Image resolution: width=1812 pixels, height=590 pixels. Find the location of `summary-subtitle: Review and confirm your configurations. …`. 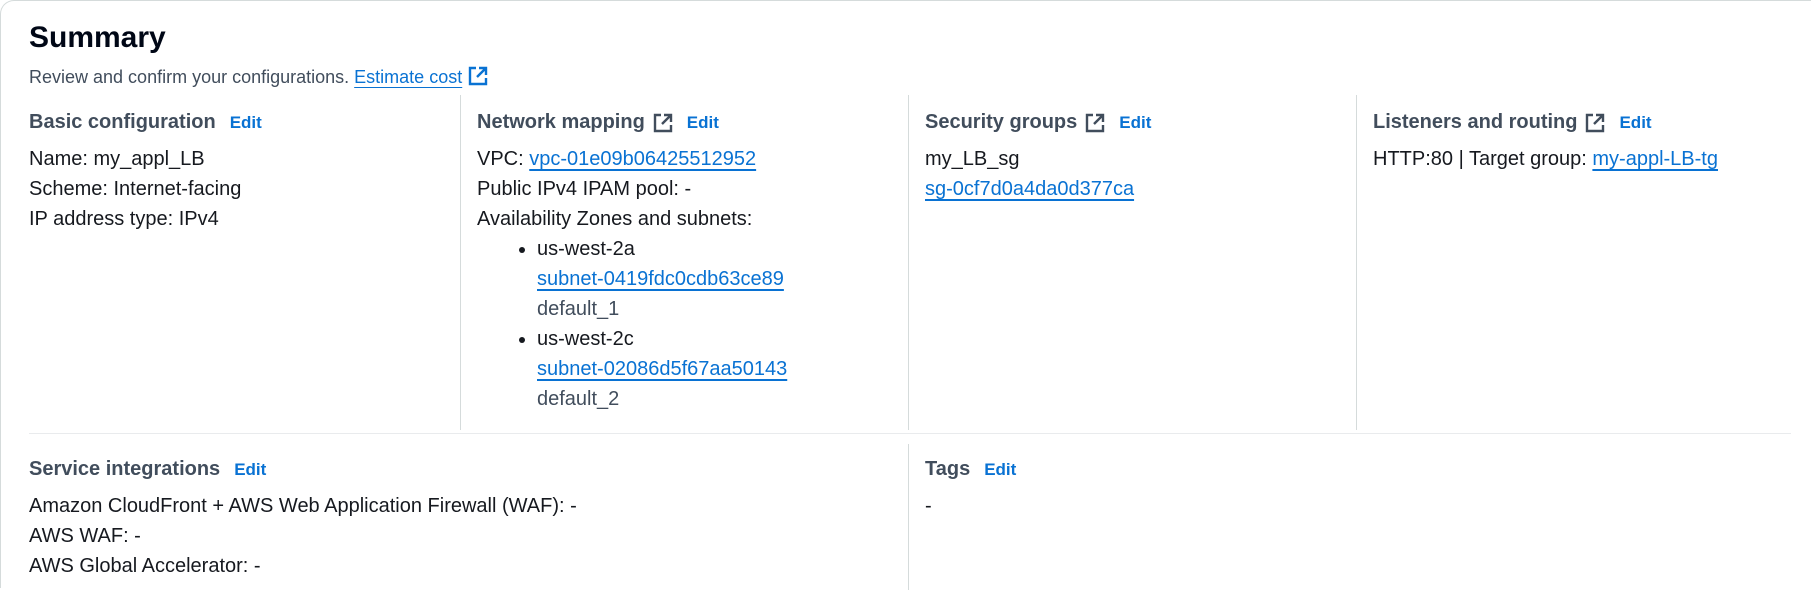

summary-subtitle: Review and confirm your configurations. … is located at coordinates (258, 78).